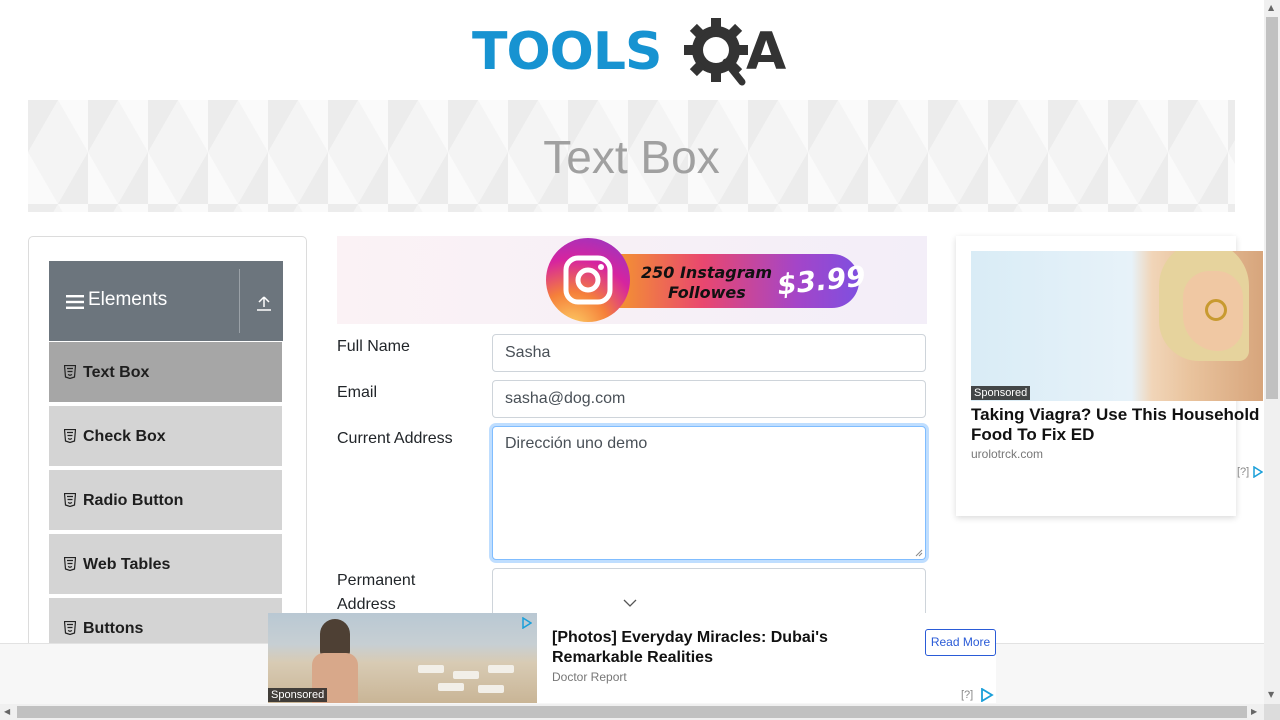 Image resolution: width=1280 pixels, height=720 pixels. What do you see at coordinates (128, 299) in the screenshot?
I see `group-title: Elements` at bounding box center [128, 299].